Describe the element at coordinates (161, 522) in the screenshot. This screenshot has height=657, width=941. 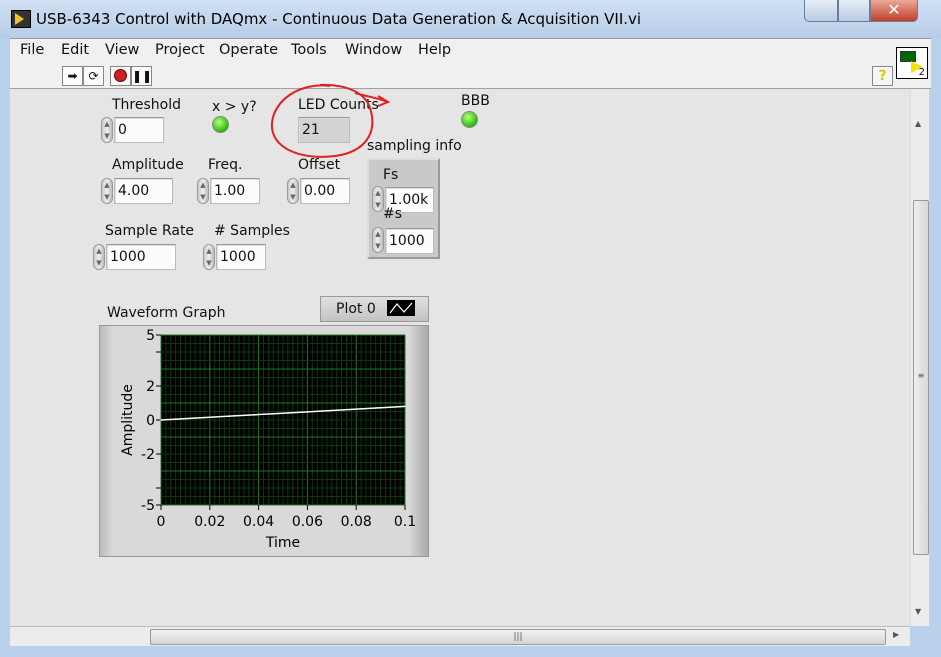
I see `x-tick-label: 0` at that location.